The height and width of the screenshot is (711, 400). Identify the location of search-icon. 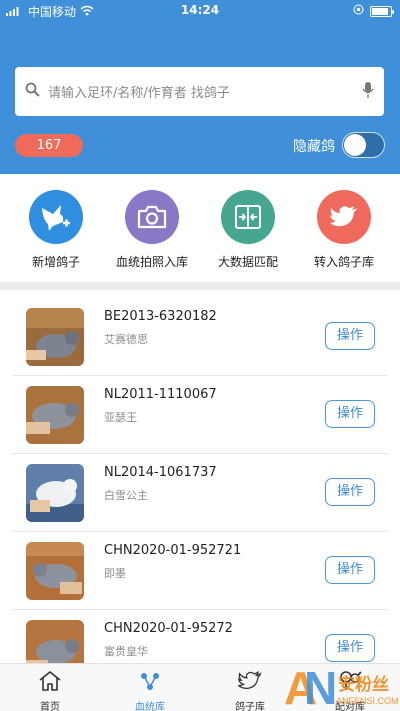
(32, 91).